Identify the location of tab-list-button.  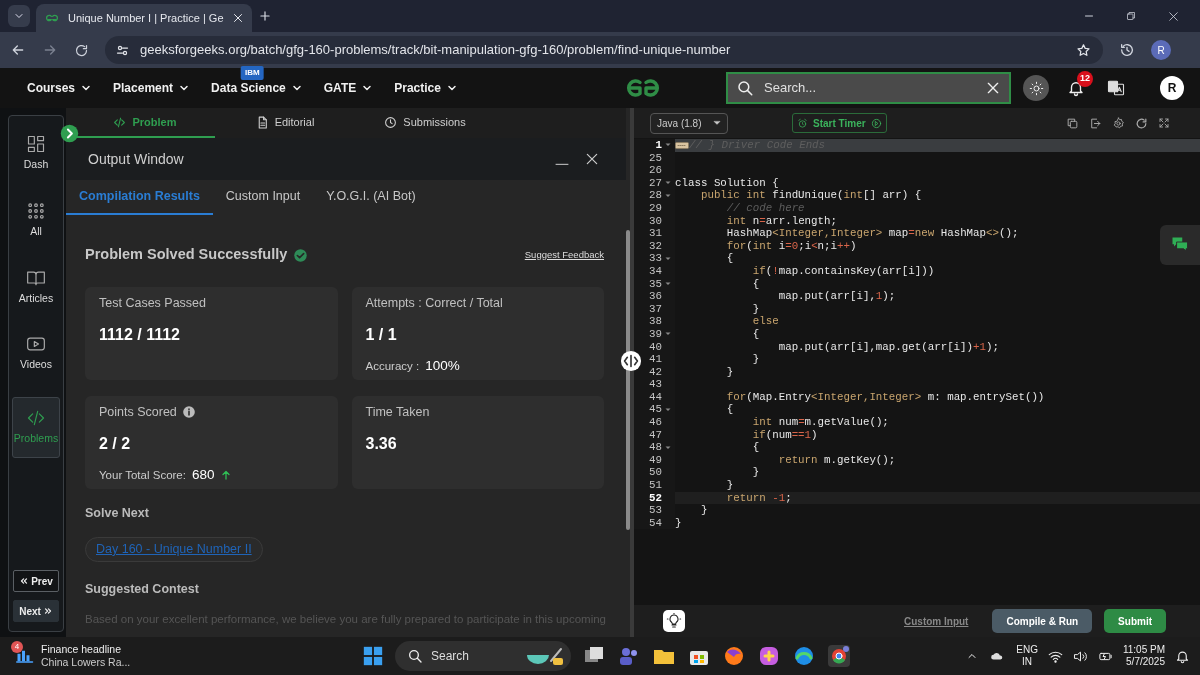
(19, 16).